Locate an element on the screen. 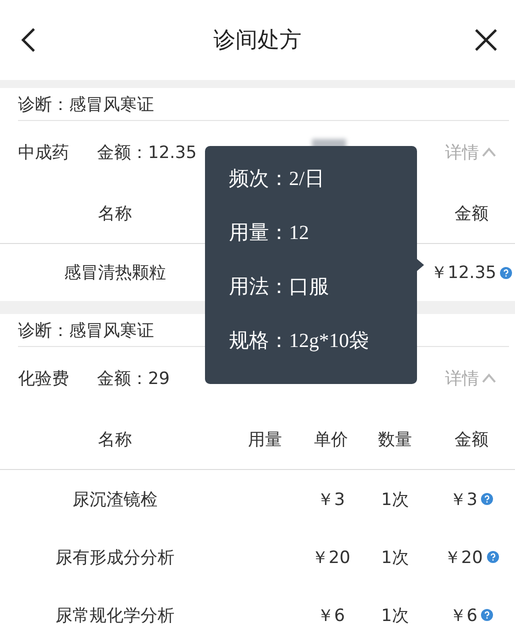 The width and height of the screenshot is (515, 638). column-header: 单价 is located at coordinates (331, 439).